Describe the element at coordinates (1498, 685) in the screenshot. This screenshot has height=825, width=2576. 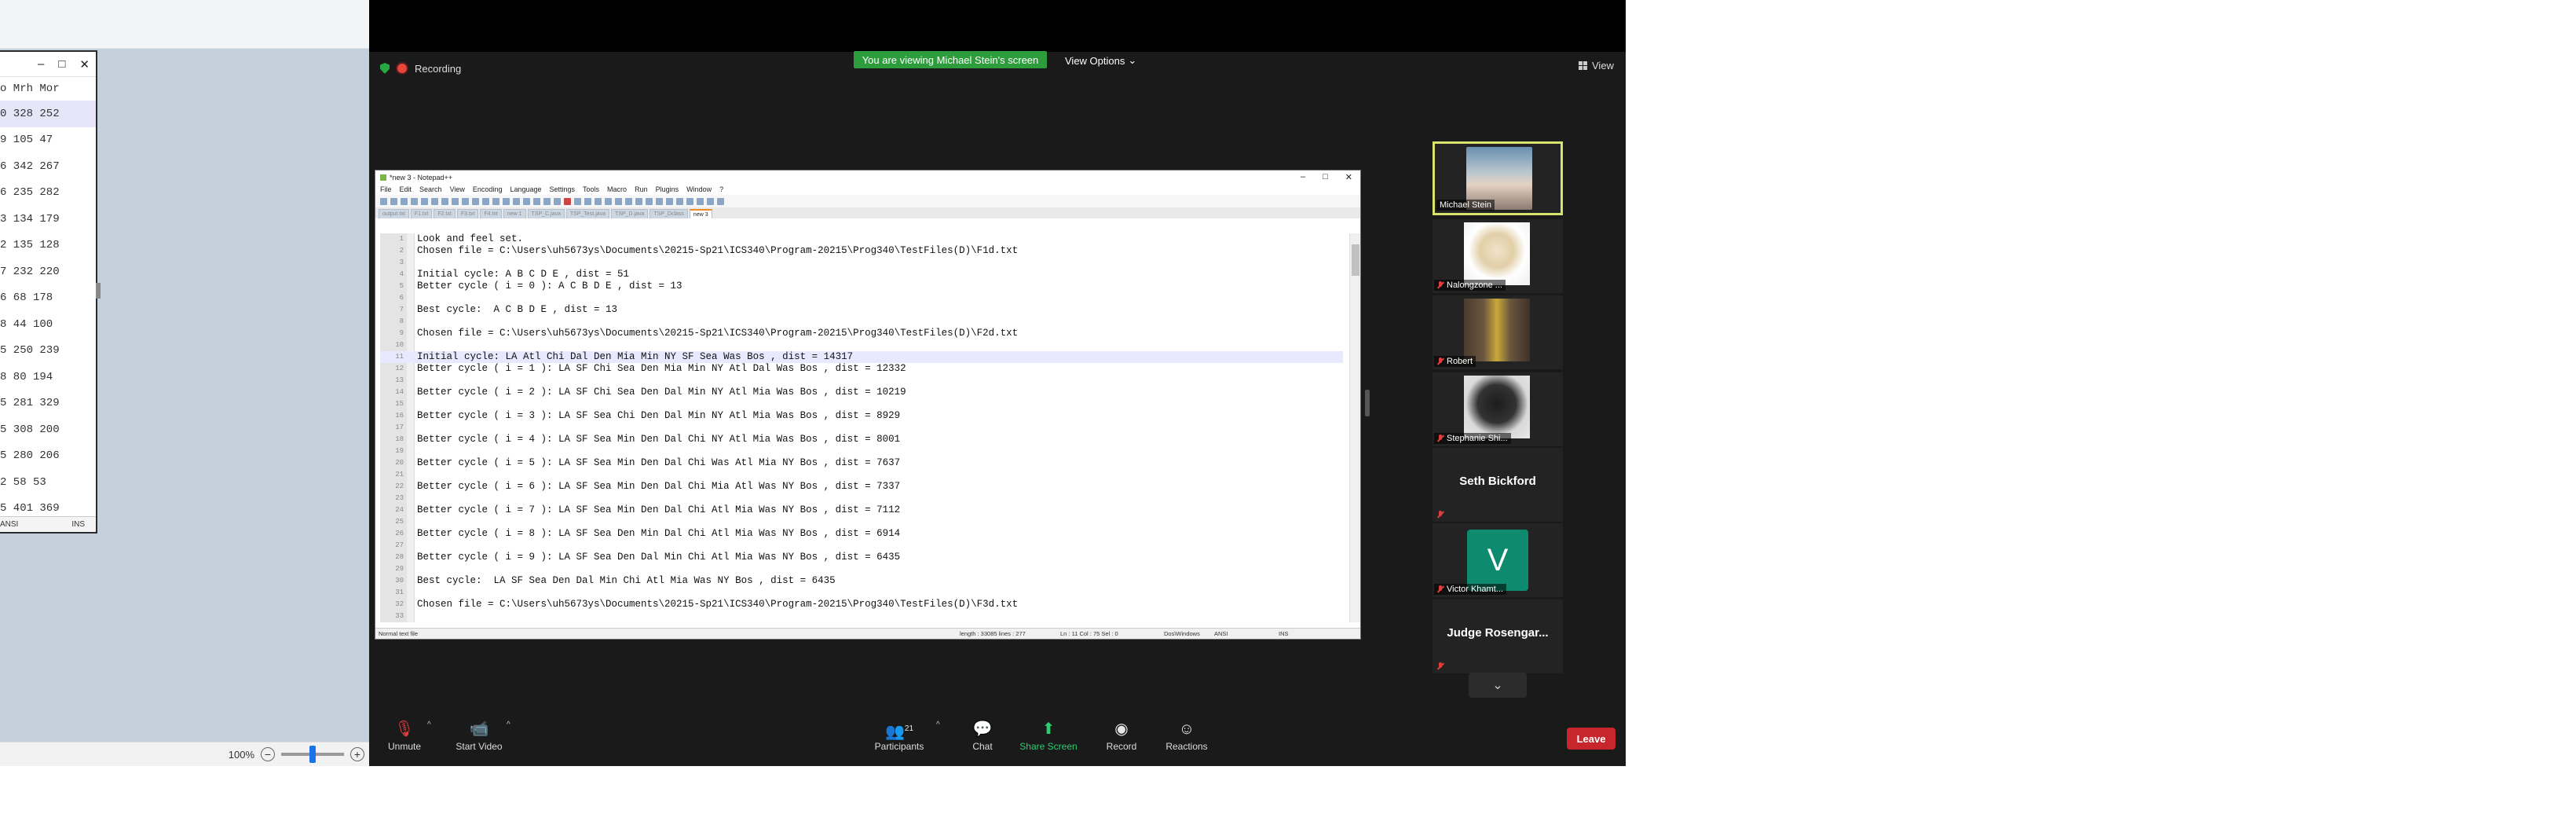
I see `more-participants-button: ⌄` at that location.